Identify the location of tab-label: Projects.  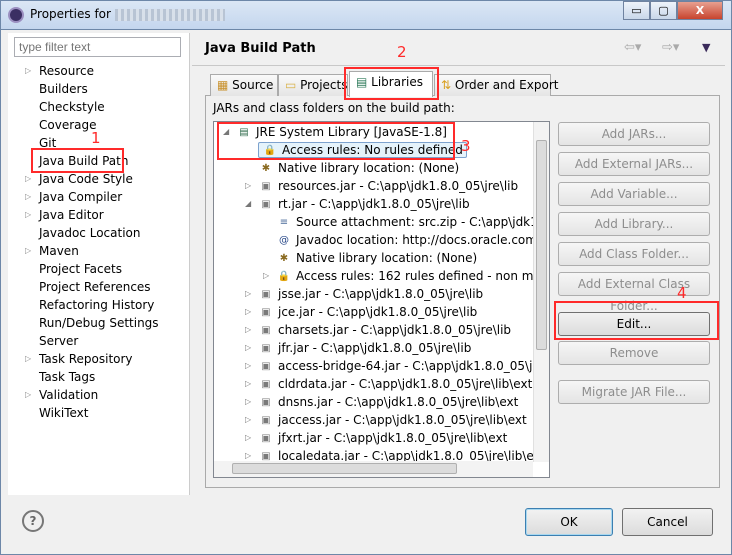
(324, 85).